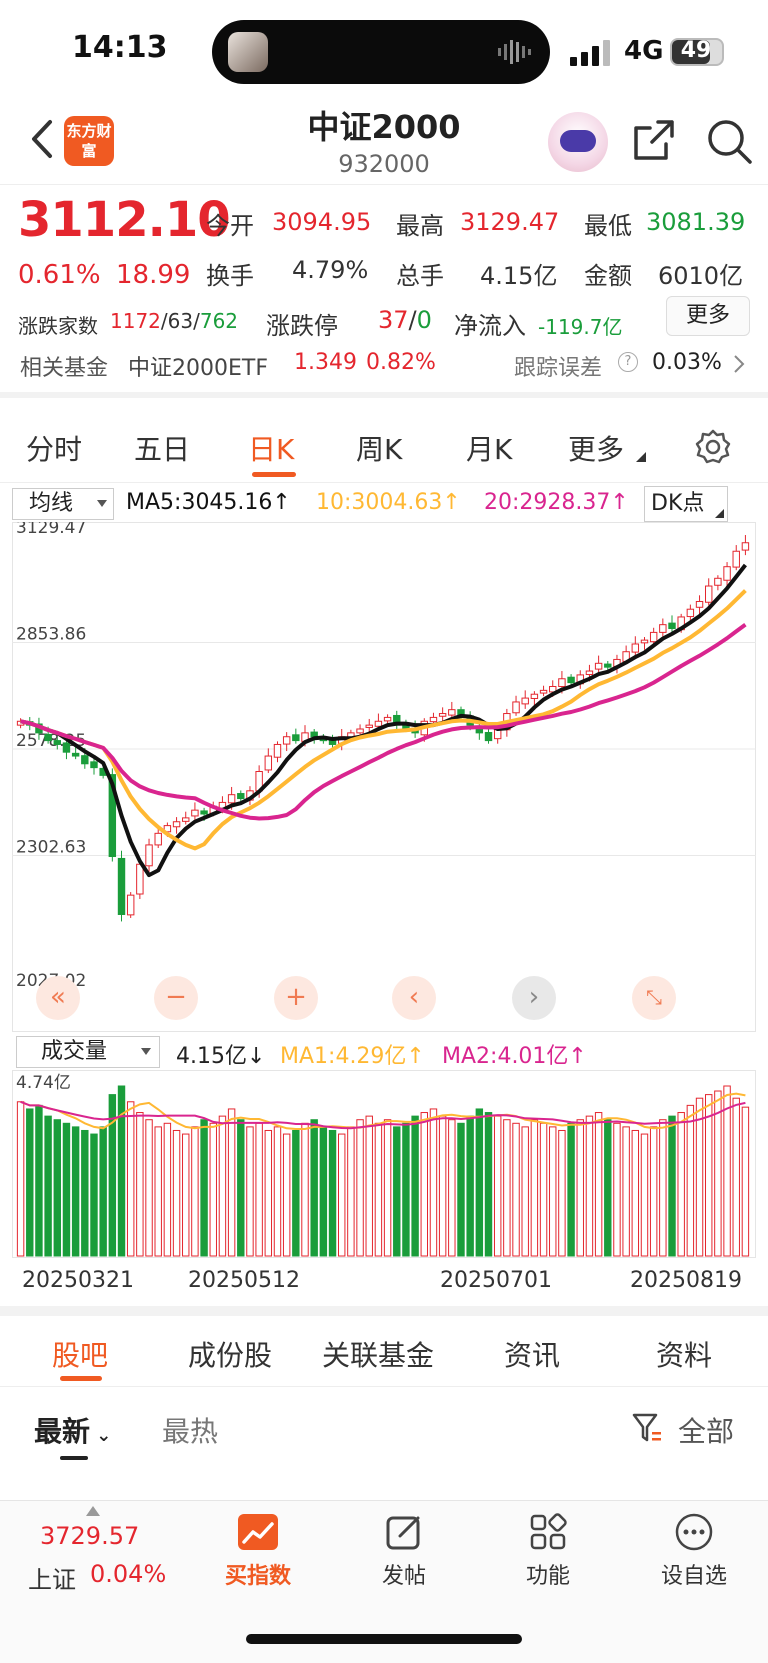  I want to click on dk-point-button: DK点, so click(686, 504).